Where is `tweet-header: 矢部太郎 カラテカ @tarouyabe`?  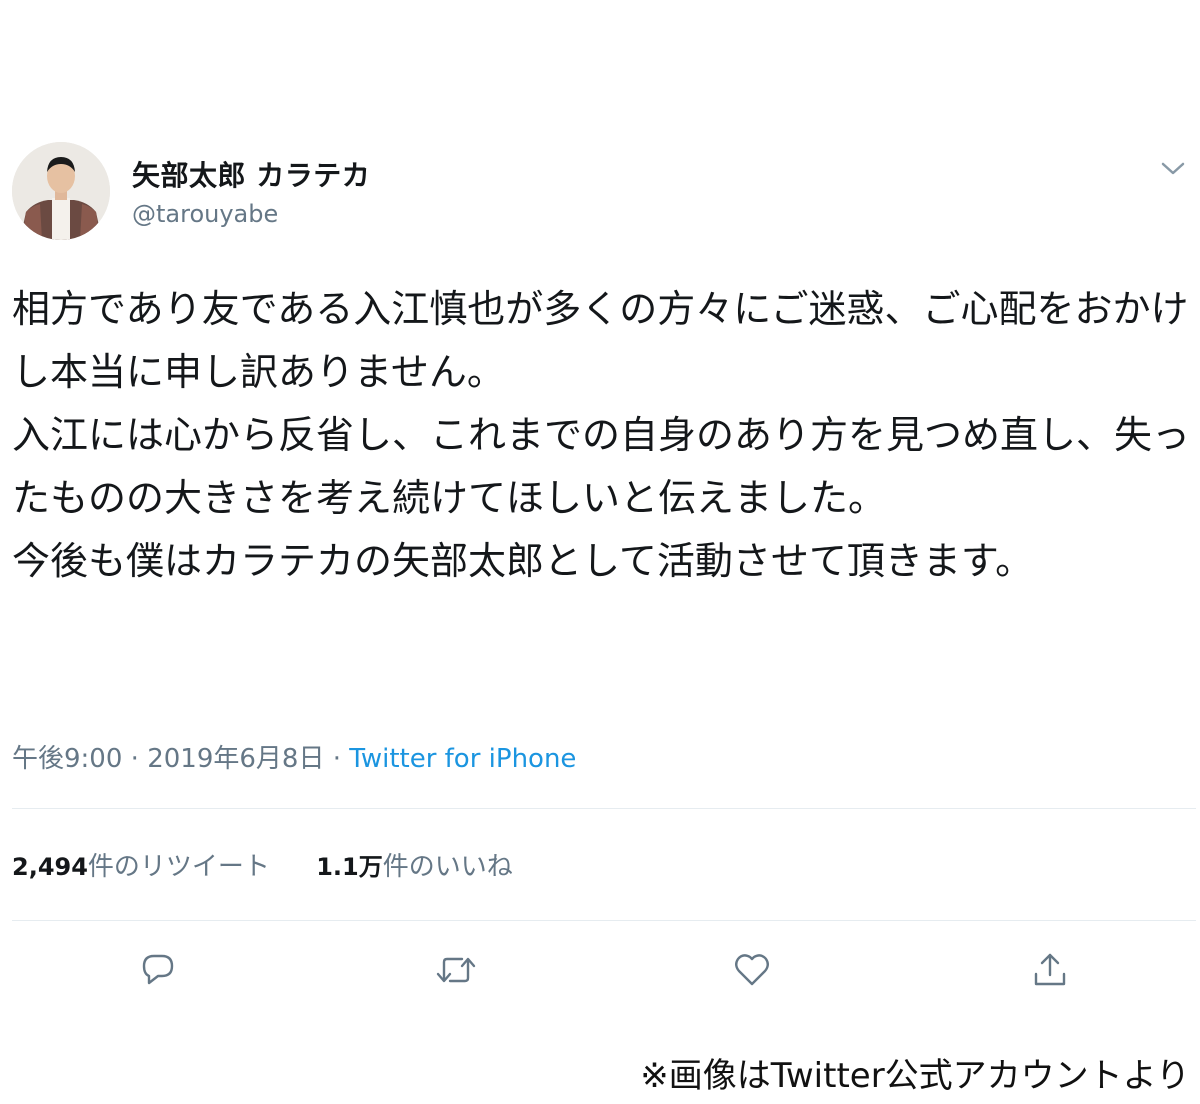
tweet-header: 矢部太郎 カラテカ @tarouyabe is located at coordinates (600, 188).